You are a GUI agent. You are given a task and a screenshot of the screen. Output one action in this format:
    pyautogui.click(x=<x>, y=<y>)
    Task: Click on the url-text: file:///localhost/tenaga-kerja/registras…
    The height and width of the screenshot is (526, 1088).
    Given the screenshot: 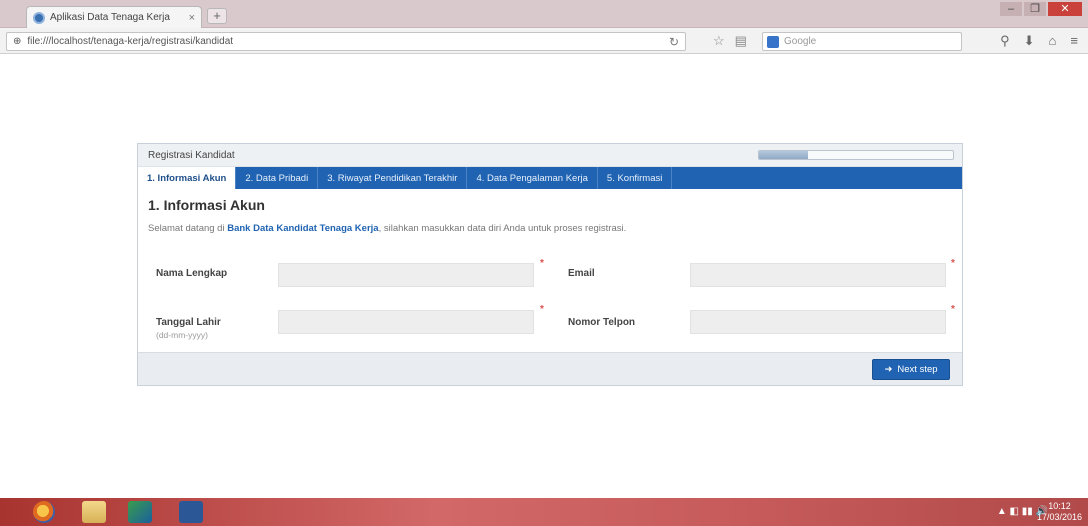 What is the action you would take?
    pyautogui.click(x=345, y=41)
    